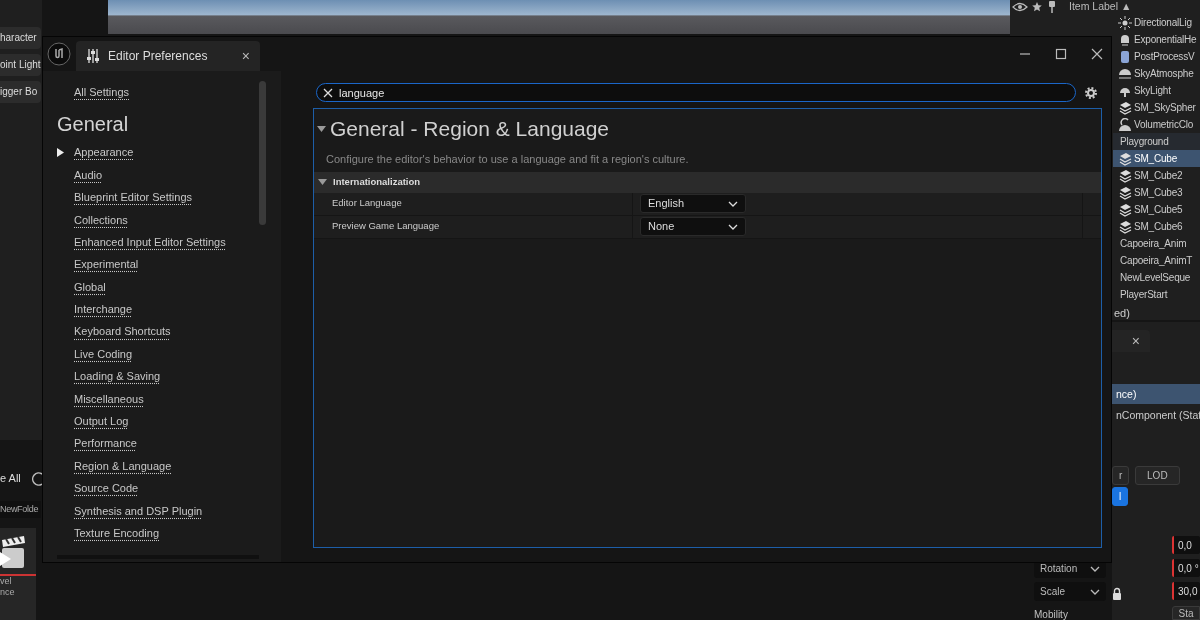 This screenshot has height=620, width=1200. What do you see at coordinates (1186, 613) in the screenshot?
I see `mobility-button: Sta` at bounding box center [1186, 613].